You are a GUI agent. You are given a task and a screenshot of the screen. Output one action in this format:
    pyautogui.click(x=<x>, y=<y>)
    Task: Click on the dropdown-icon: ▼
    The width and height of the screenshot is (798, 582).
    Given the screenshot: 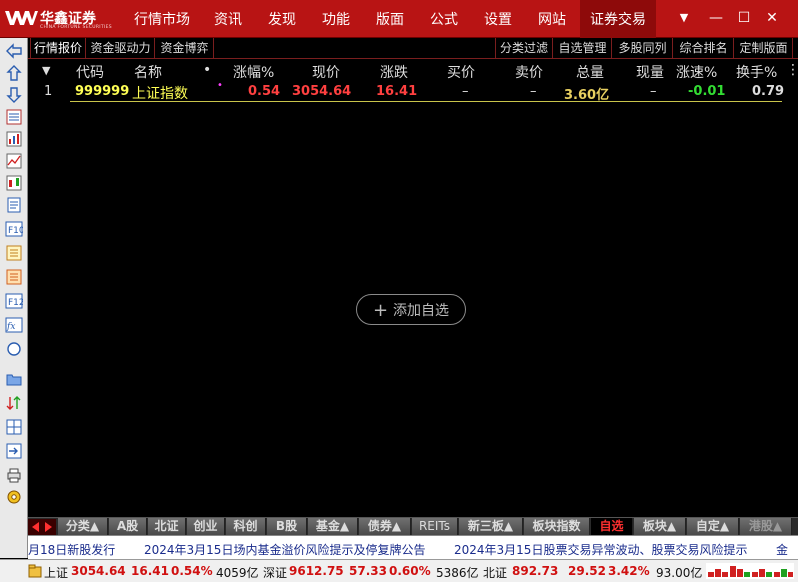 What is the action you would take?
    pyautogui.click(x=684, y=18)
    